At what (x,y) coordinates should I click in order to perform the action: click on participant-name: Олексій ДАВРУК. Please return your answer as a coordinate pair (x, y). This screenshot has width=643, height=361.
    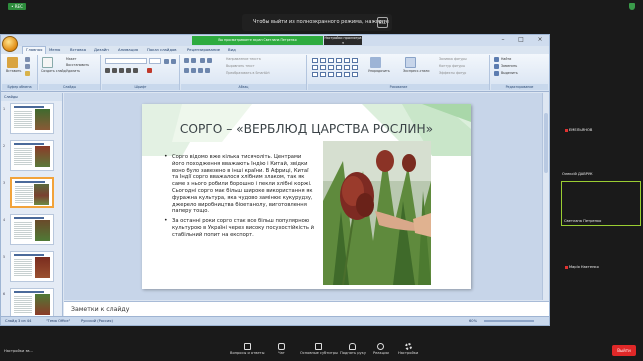
    Looking at the image, I should click on (577, 174).